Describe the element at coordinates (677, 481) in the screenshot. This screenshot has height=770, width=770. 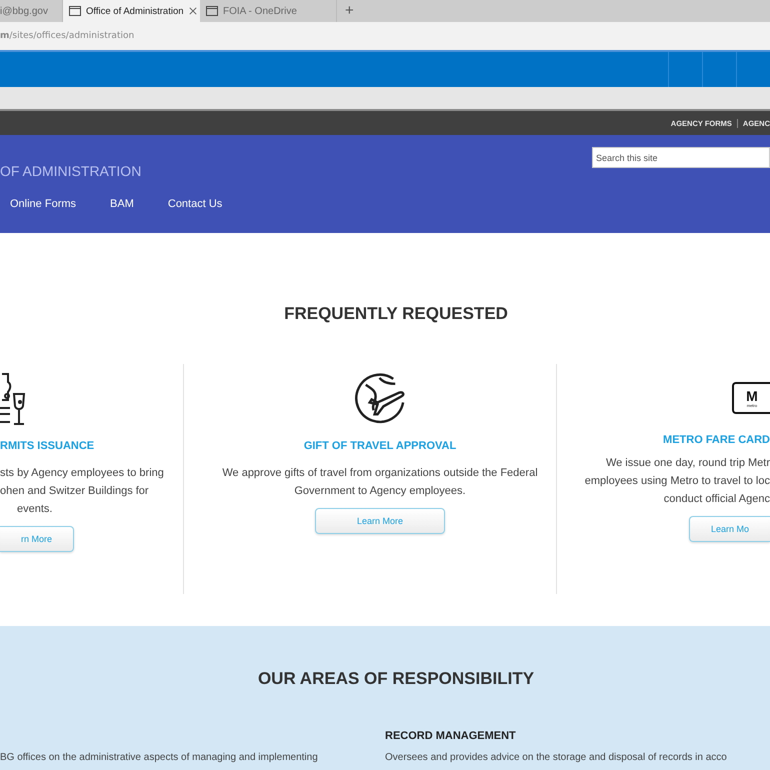
I see `card-description: We issue one day, round trip Metr employees using Metro to travel to loc conduct official Agenc` at that location.